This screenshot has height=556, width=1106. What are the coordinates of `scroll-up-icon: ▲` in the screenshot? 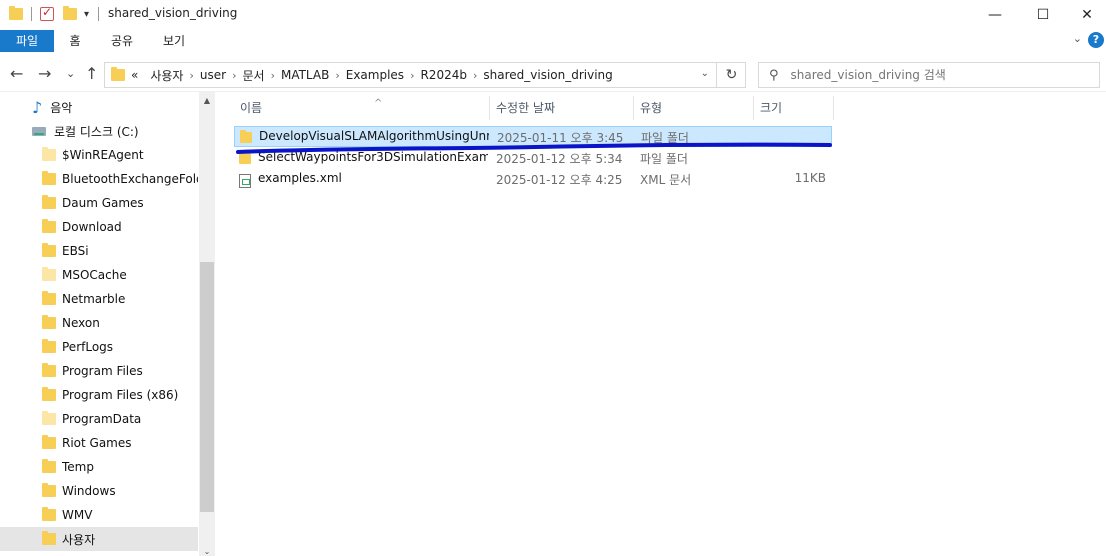 It's located at (207, 100).